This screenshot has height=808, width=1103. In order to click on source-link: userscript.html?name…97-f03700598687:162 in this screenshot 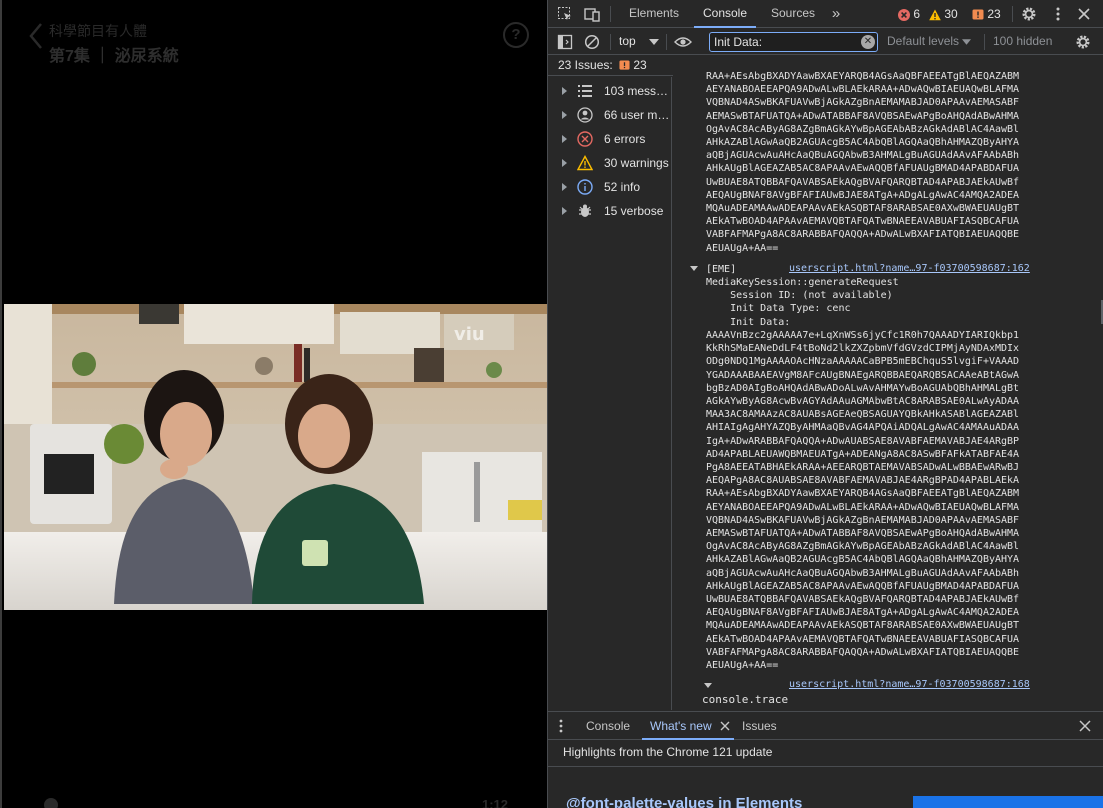, I will do `click(909, 268)`.